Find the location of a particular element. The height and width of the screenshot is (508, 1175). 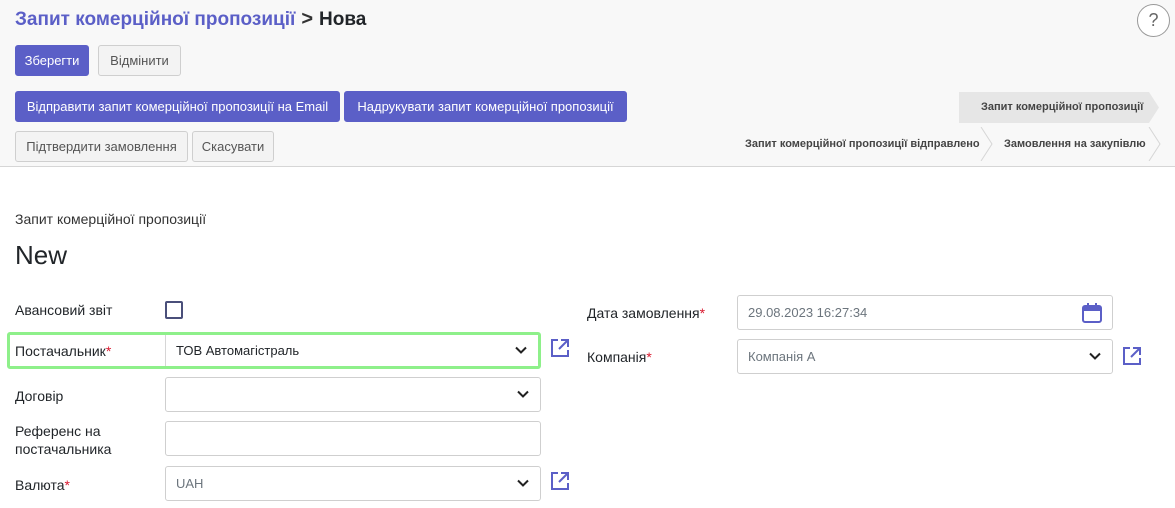

status-step-active-label: Запит комерційної пропозиції is located at coordinates (1062, 107).